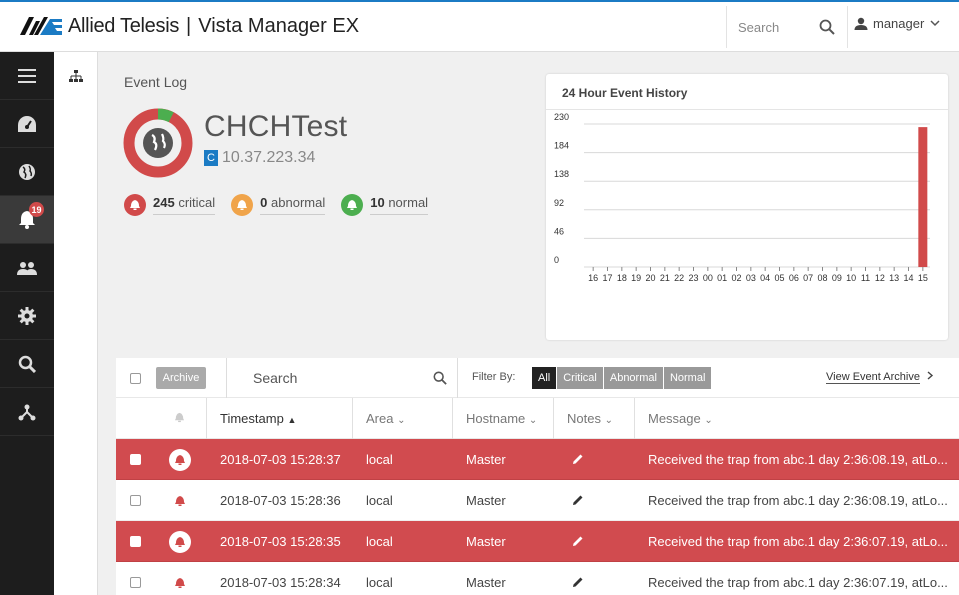 The width and height of the screenshot is (959, 595). What do you see at coordinates (633, 378) in the screenshot?
I see `filter-abnormal: Abnormal` at bounding box center [633, 378].